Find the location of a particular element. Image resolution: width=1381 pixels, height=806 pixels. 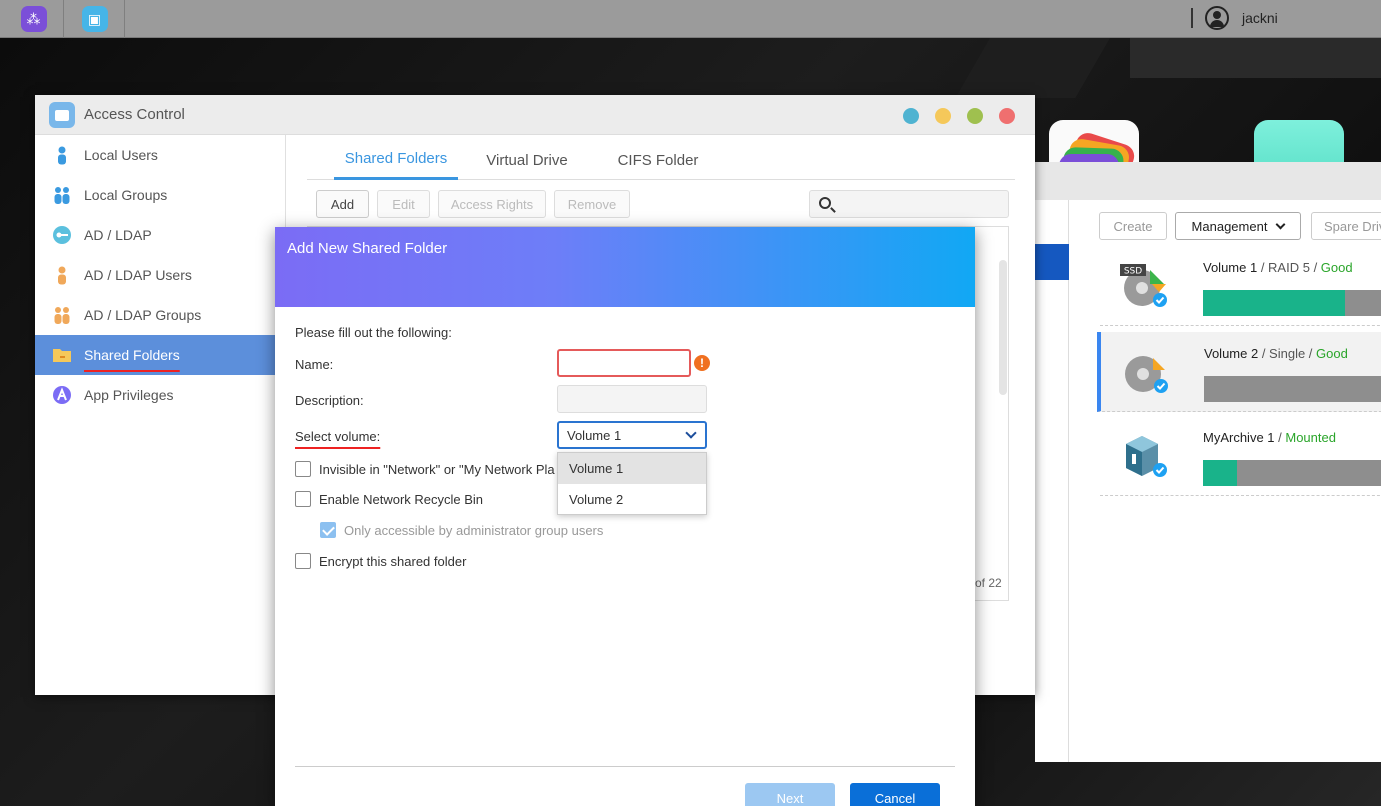

archive-usage-bar is located at coordinates (1292, 473).